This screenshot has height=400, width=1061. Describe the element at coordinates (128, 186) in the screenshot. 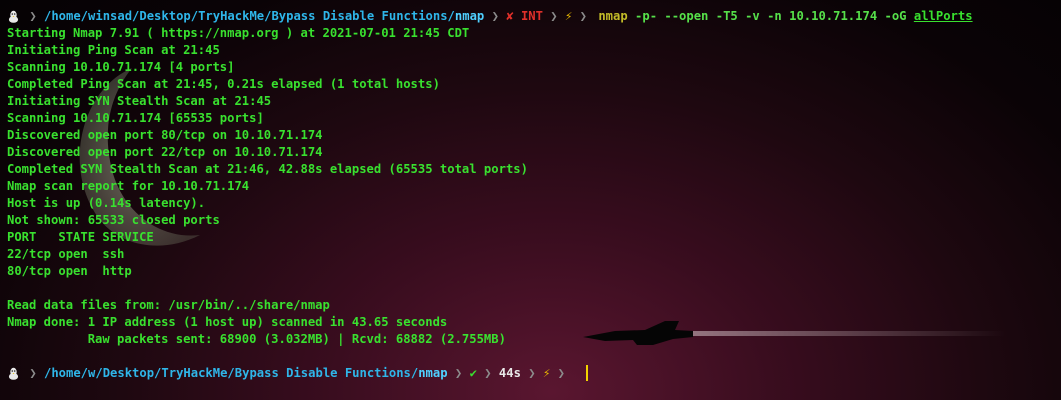

I see `output-line: Nmap scan report for 10.10.71.174` at that location.